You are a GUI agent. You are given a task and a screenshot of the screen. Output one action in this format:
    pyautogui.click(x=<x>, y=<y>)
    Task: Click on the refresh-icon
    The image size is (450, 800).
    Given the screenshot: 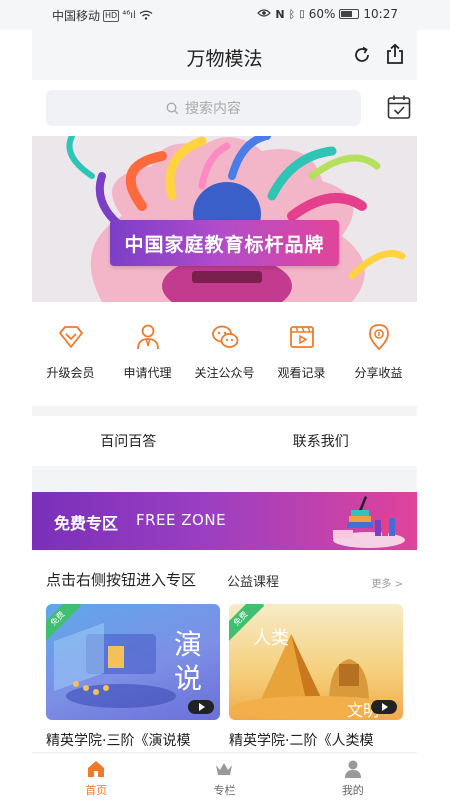 What is the action you would take?
    pyautogui.click(x=362, y=54)
    